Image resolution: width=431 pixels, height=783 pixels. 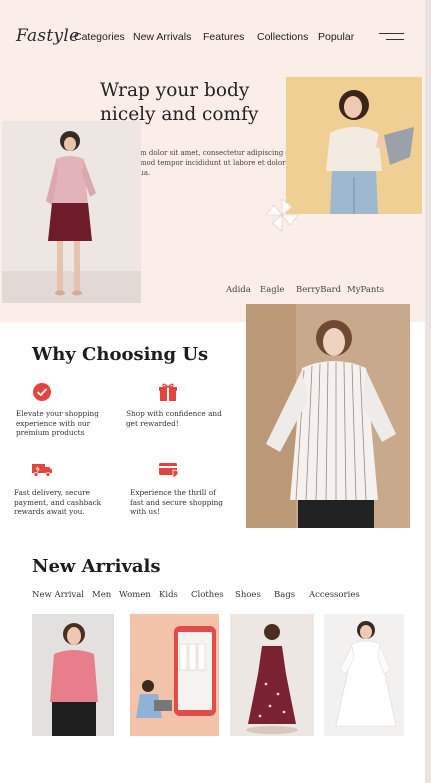 I want to click on category-men: Men, so click(x=101, y=595).